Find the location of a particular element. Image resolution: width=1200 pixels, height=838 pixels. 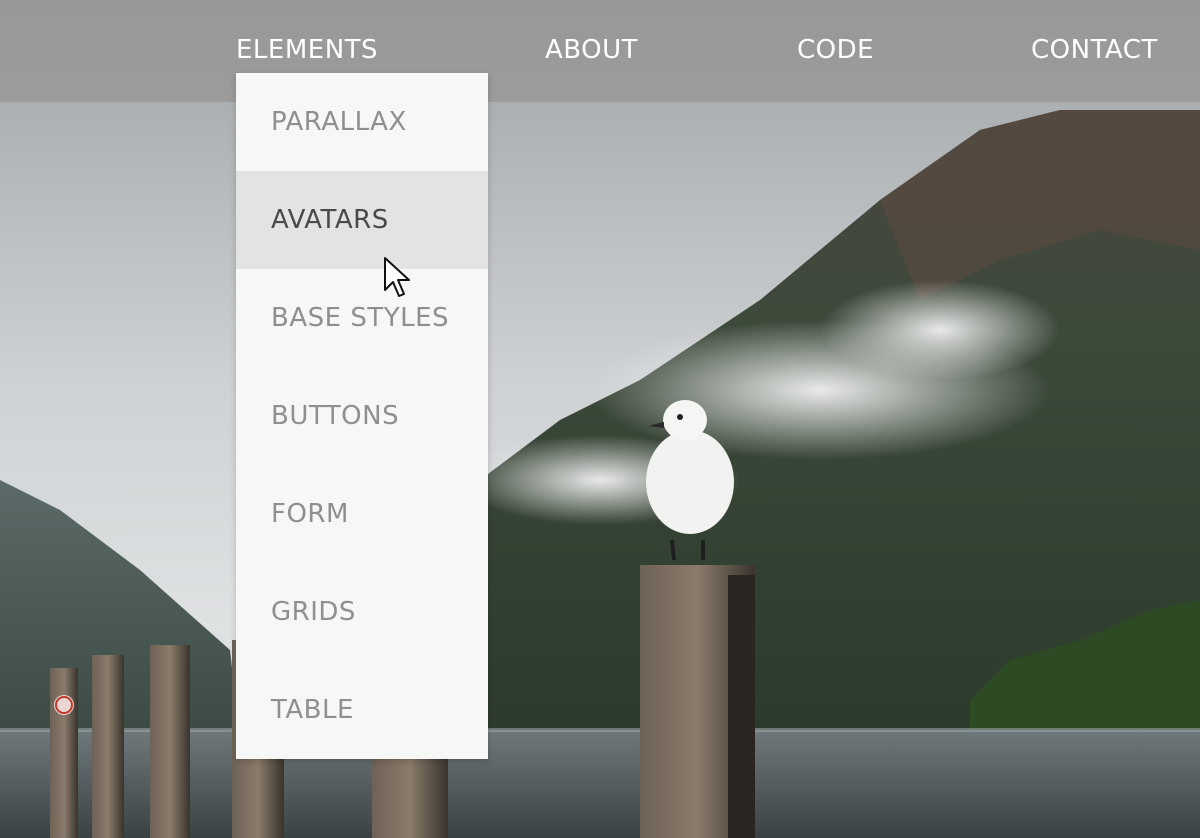

dropdown-item-label: BUTTONS is located at coordinates (335, 416).